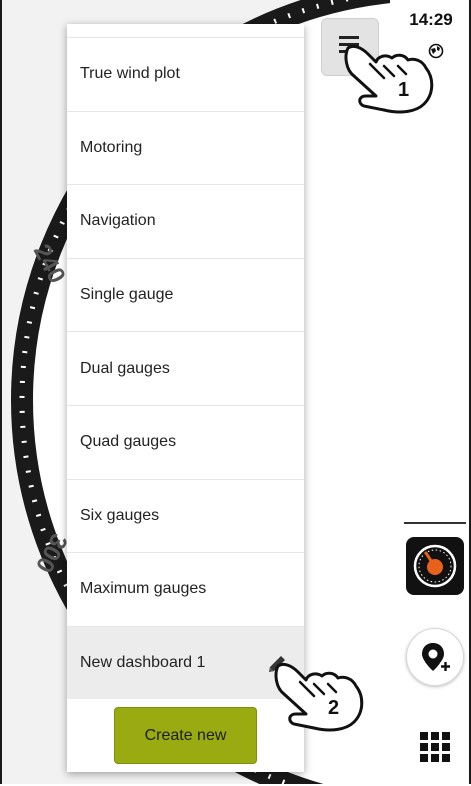  Describe the element at coordinates (435, 523) in the screenshot. I see `sidebar-divider` at that location.